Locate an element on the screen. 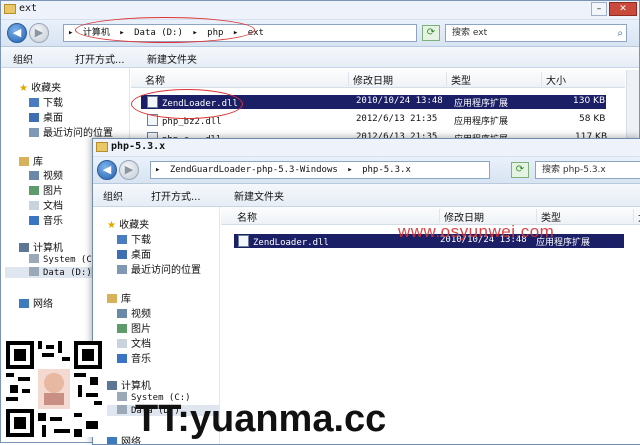 The width and height of the screenshot is (640, 445). brand-text: TT:yuanma.cc is located at coordinates (261, 419).